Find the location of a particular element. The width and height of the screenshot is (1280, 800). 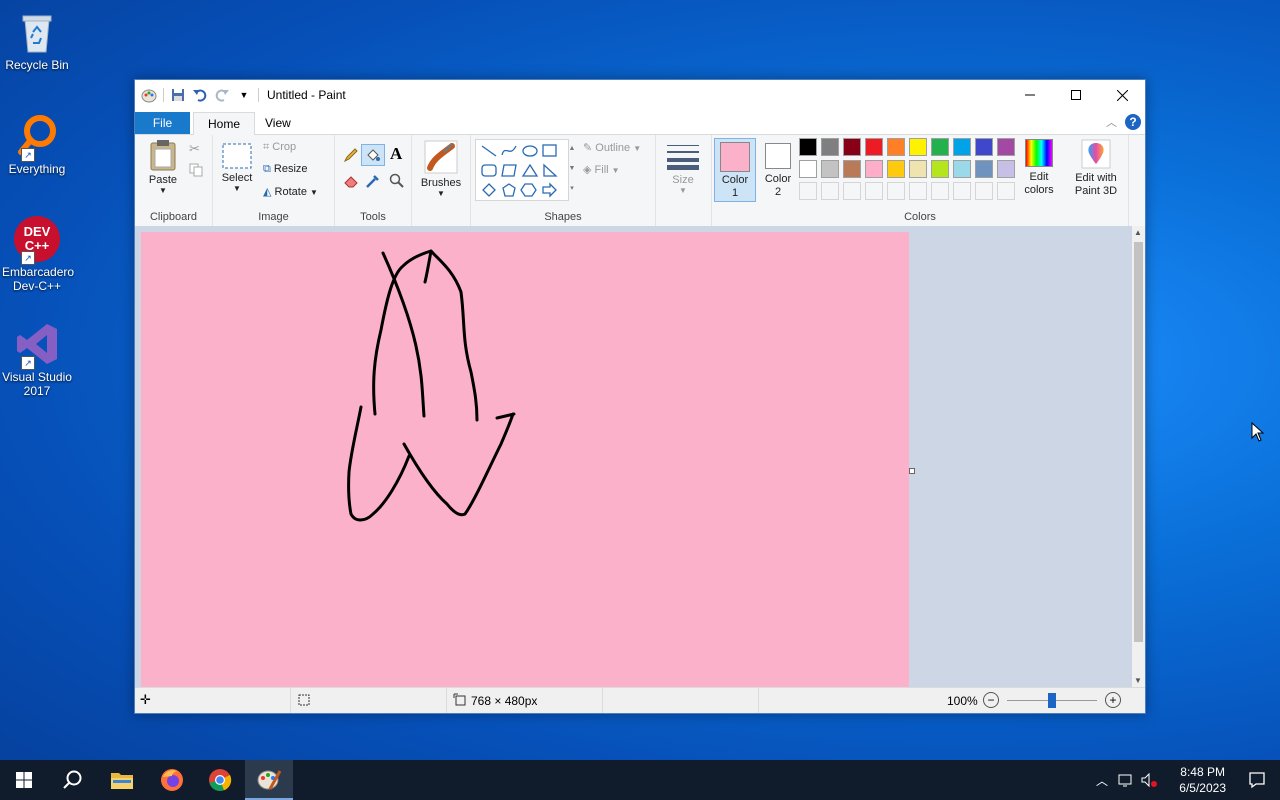

zoom-out-icon: − is located at coordinates (991, 700).